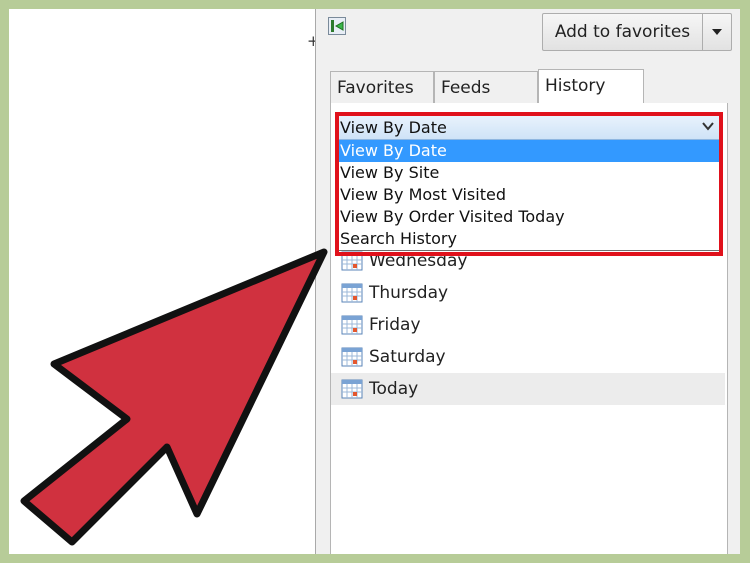 This screenshot has height=563, width=750. What do you see at coordinates (394, 389) in the screenshot?
I see `history-day-label: Today` at bounding box center [394, 389].